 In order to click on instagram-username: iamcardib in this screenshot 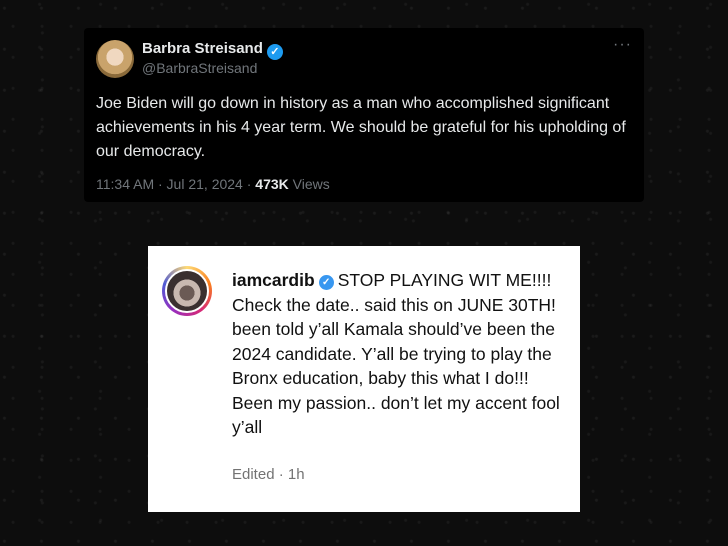, I will do `click(273, 280)`.